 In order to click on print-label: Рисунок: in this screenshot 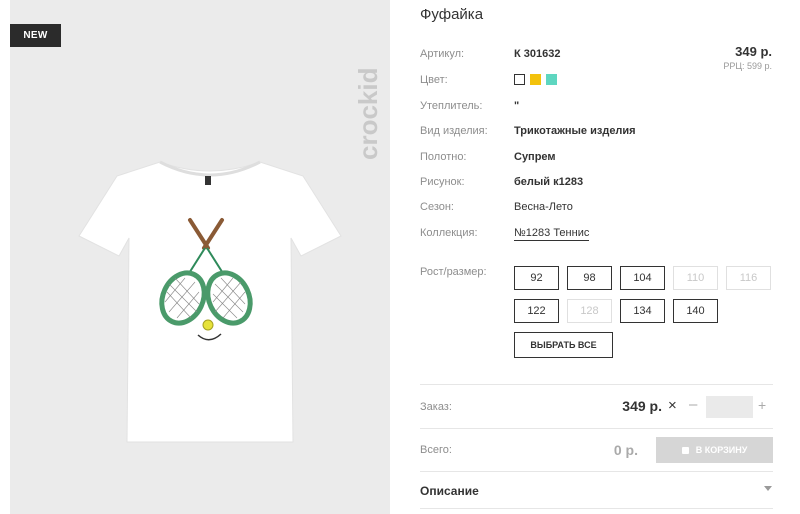, I will do `click(442, 182)`.